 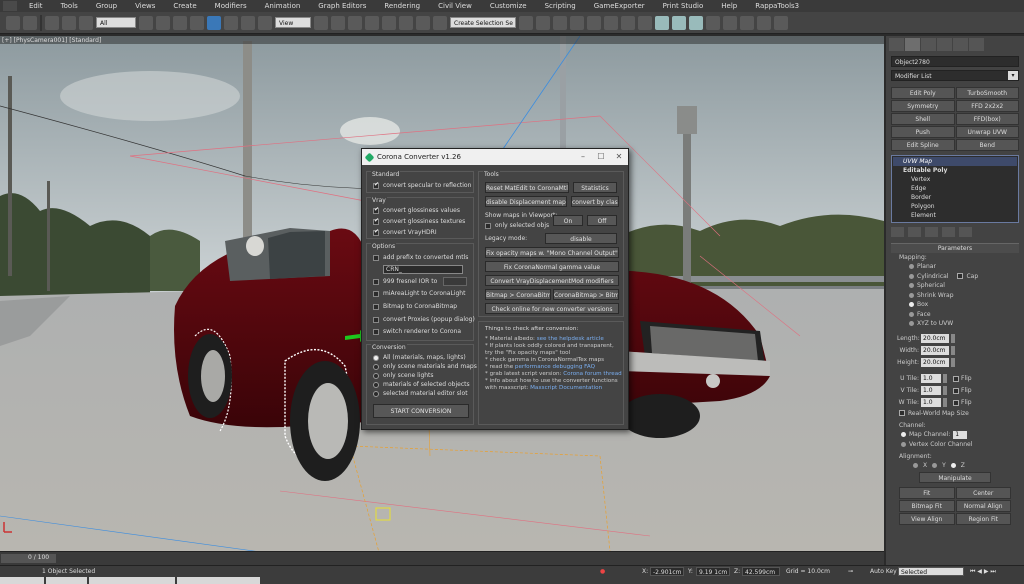 What do you see at coordinates (931, 232) in the screenshot?
I see `make-unique-icon` at bounding box center [931, 232].